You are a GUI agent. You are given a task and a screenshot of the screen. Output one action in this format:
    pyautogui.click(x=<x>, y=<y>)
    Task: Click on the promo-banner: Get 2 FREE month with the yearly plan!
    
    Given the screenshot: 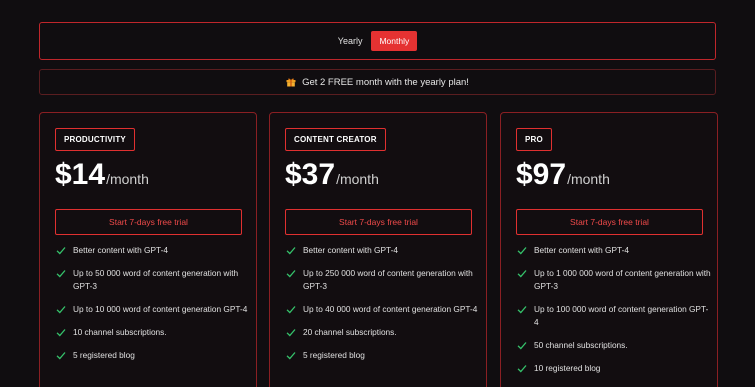 What is the action you would take?
    pyautogui.click(x=377, y=82)
    